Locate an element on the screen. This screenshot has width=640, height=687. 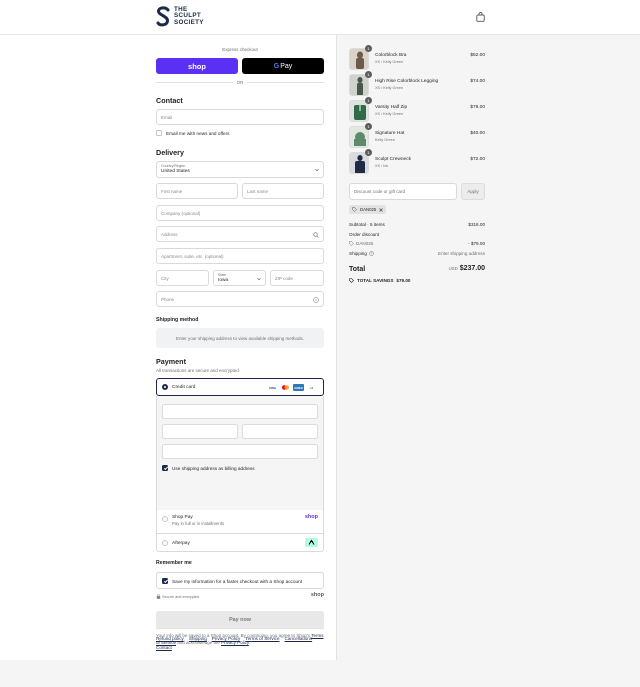
newsletter-checkbox-row: Email me with news and offers is located at coordinates (192, 133).